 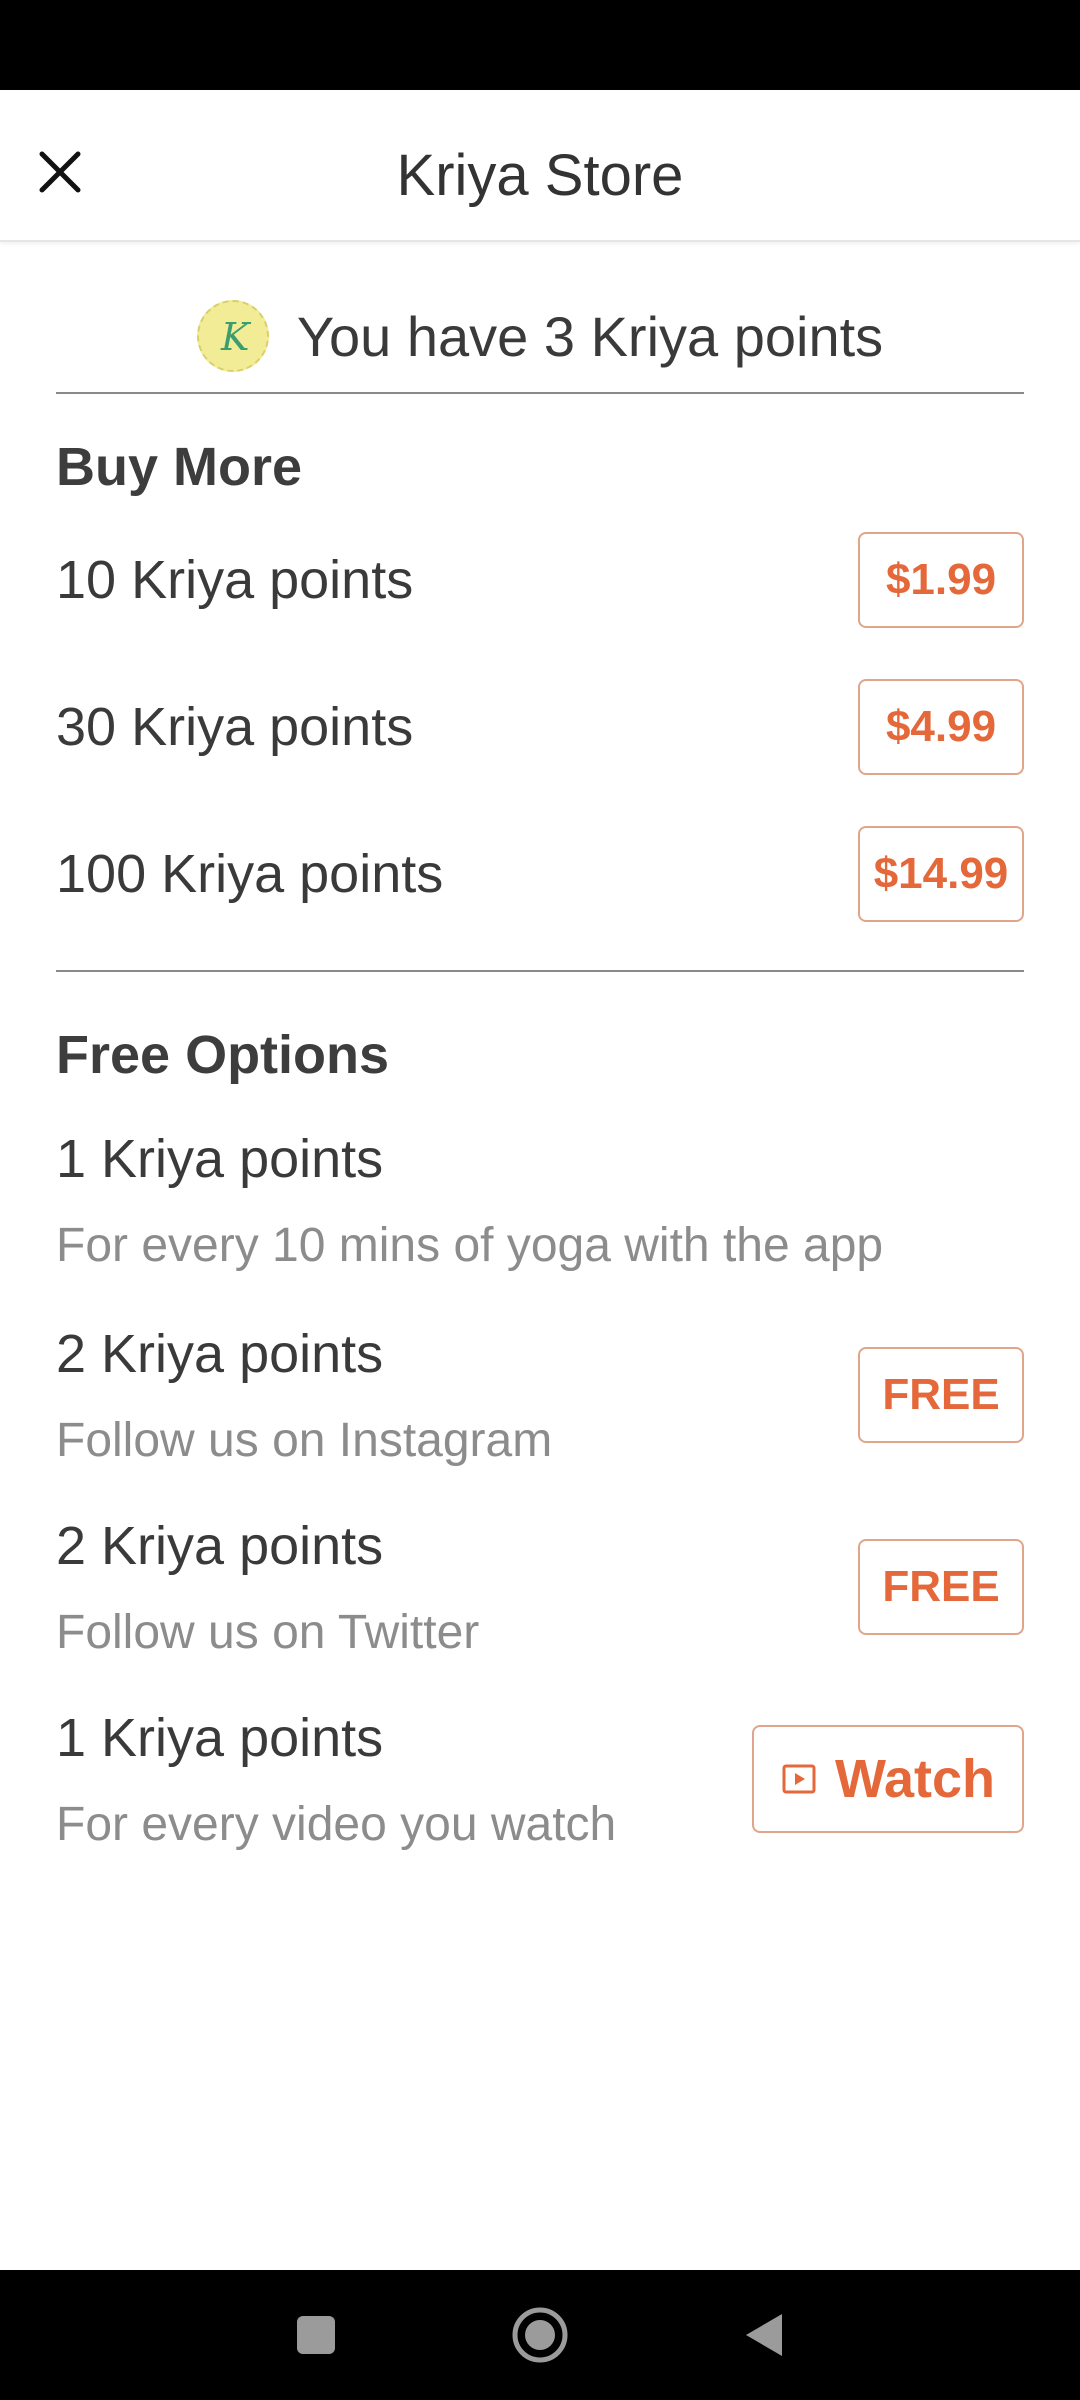 I want to click on watch-button: Watch, so click(x=888, y=1779).